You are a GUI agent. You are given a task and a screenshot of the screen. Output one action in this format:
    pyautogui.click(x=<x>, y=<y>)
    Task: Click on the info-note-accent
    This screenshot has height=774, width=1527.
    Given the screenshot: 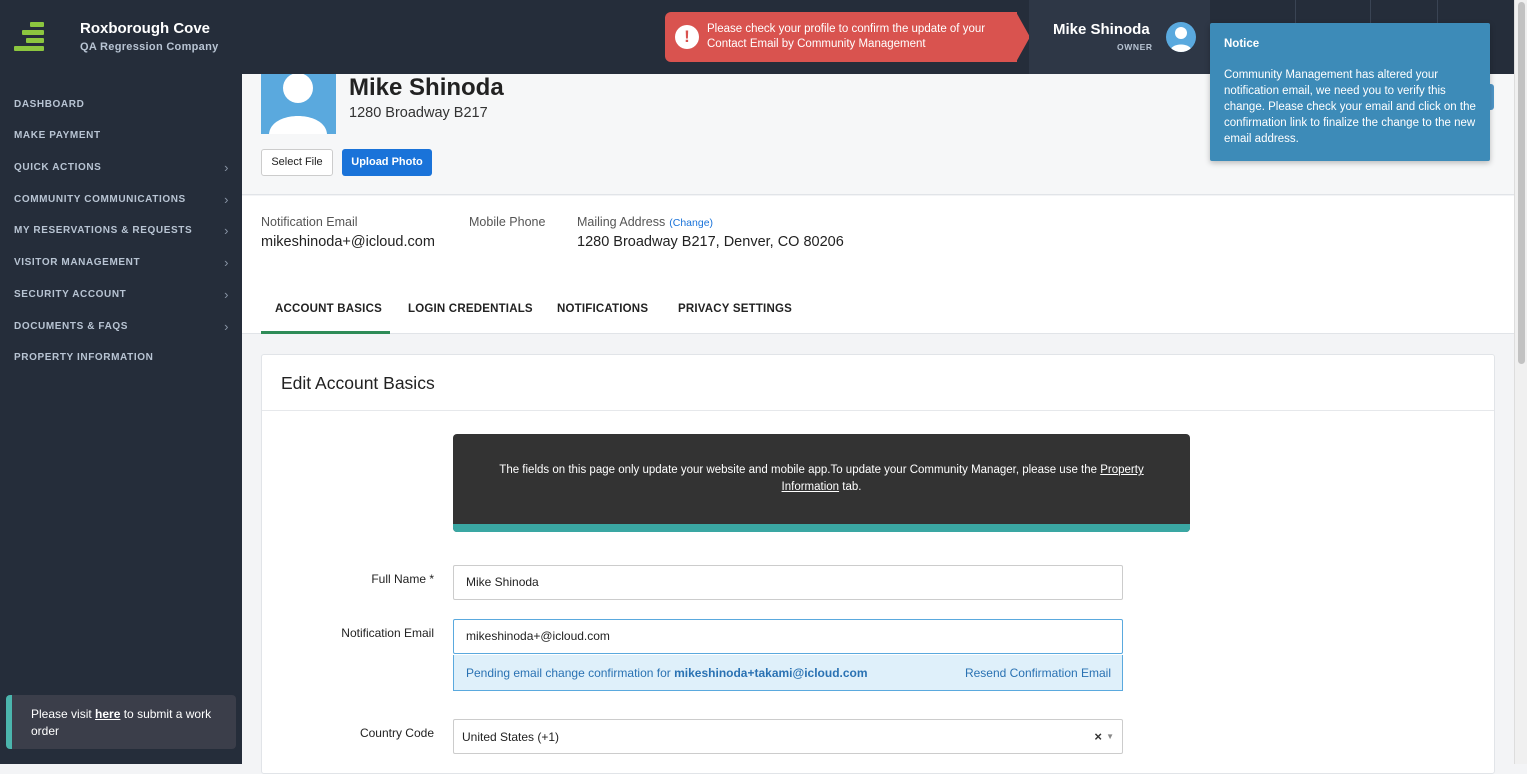 What is the action you would take?
    pyautogui.click(x=821, y=528)
    